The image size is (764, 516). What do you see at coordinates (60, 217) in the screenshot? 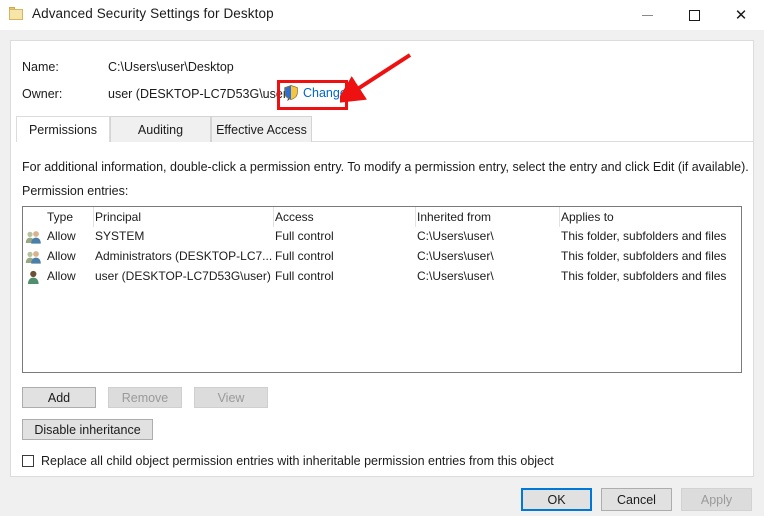
I see `column-header-type: Type` at bounding box center [60, 217].